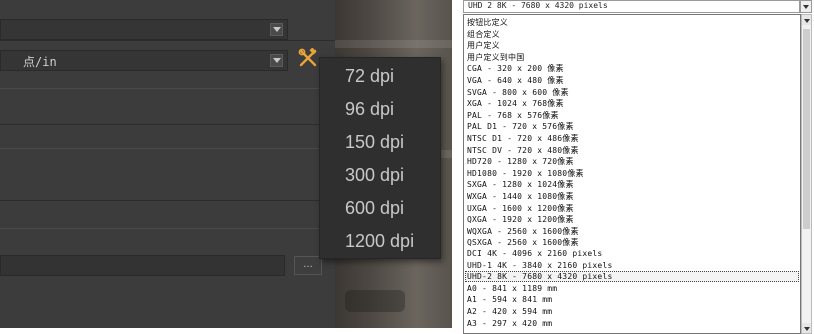 This screenshot has height=334, width=814. Describe the element at coordinates (483, 34) in the screenshot. I see `list-item: 组合定义` at that location.